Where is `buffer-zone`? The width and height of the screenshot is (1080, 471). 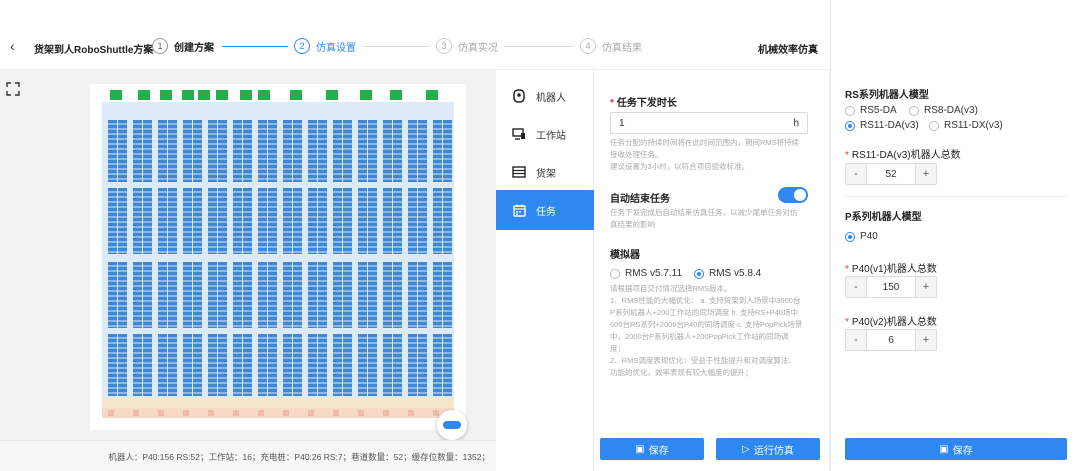
buffer-zone is located at coordinates (278, 413).